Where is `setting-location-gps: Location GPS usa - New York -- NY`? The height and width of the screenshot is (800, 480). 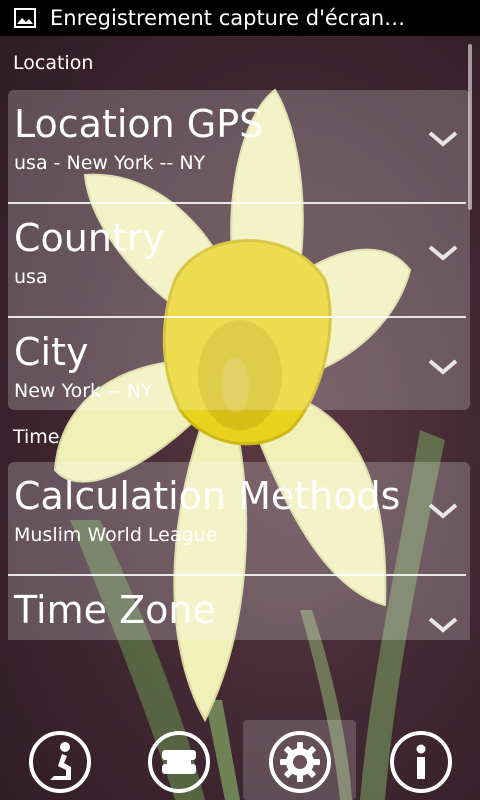
setting-location-gps: Location GPS usa - New York -- NY is located at coordinates (239, 147).